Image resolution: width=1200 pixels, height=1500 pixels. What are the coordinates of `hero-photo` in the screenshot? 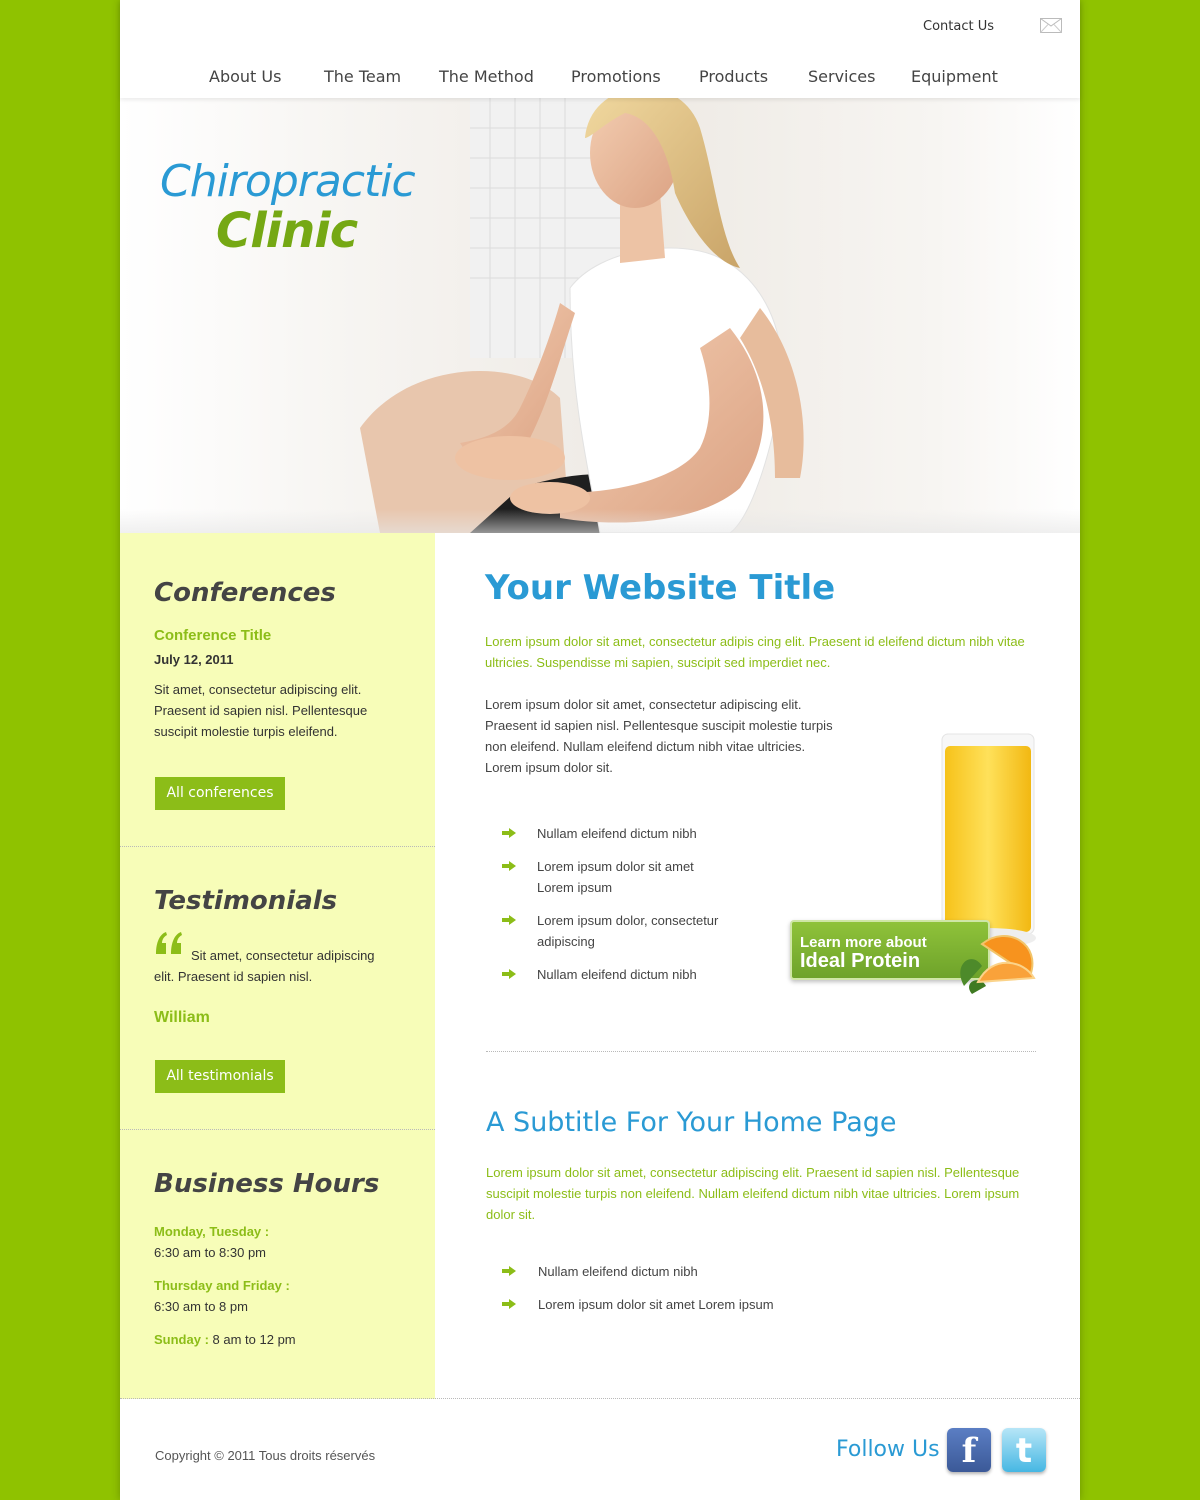 It's located at (582, 315).